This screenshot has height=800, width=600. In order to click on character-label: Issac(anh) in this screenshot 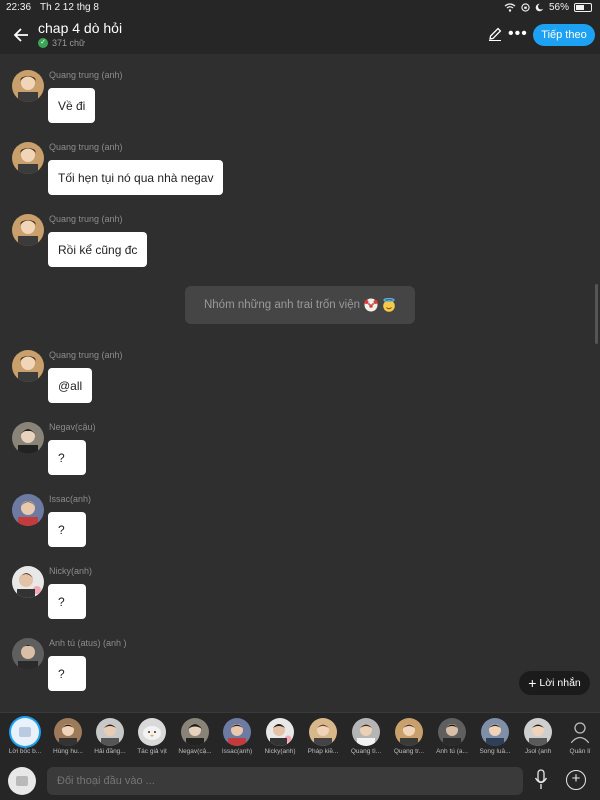, I will do `click(237, 751)`.